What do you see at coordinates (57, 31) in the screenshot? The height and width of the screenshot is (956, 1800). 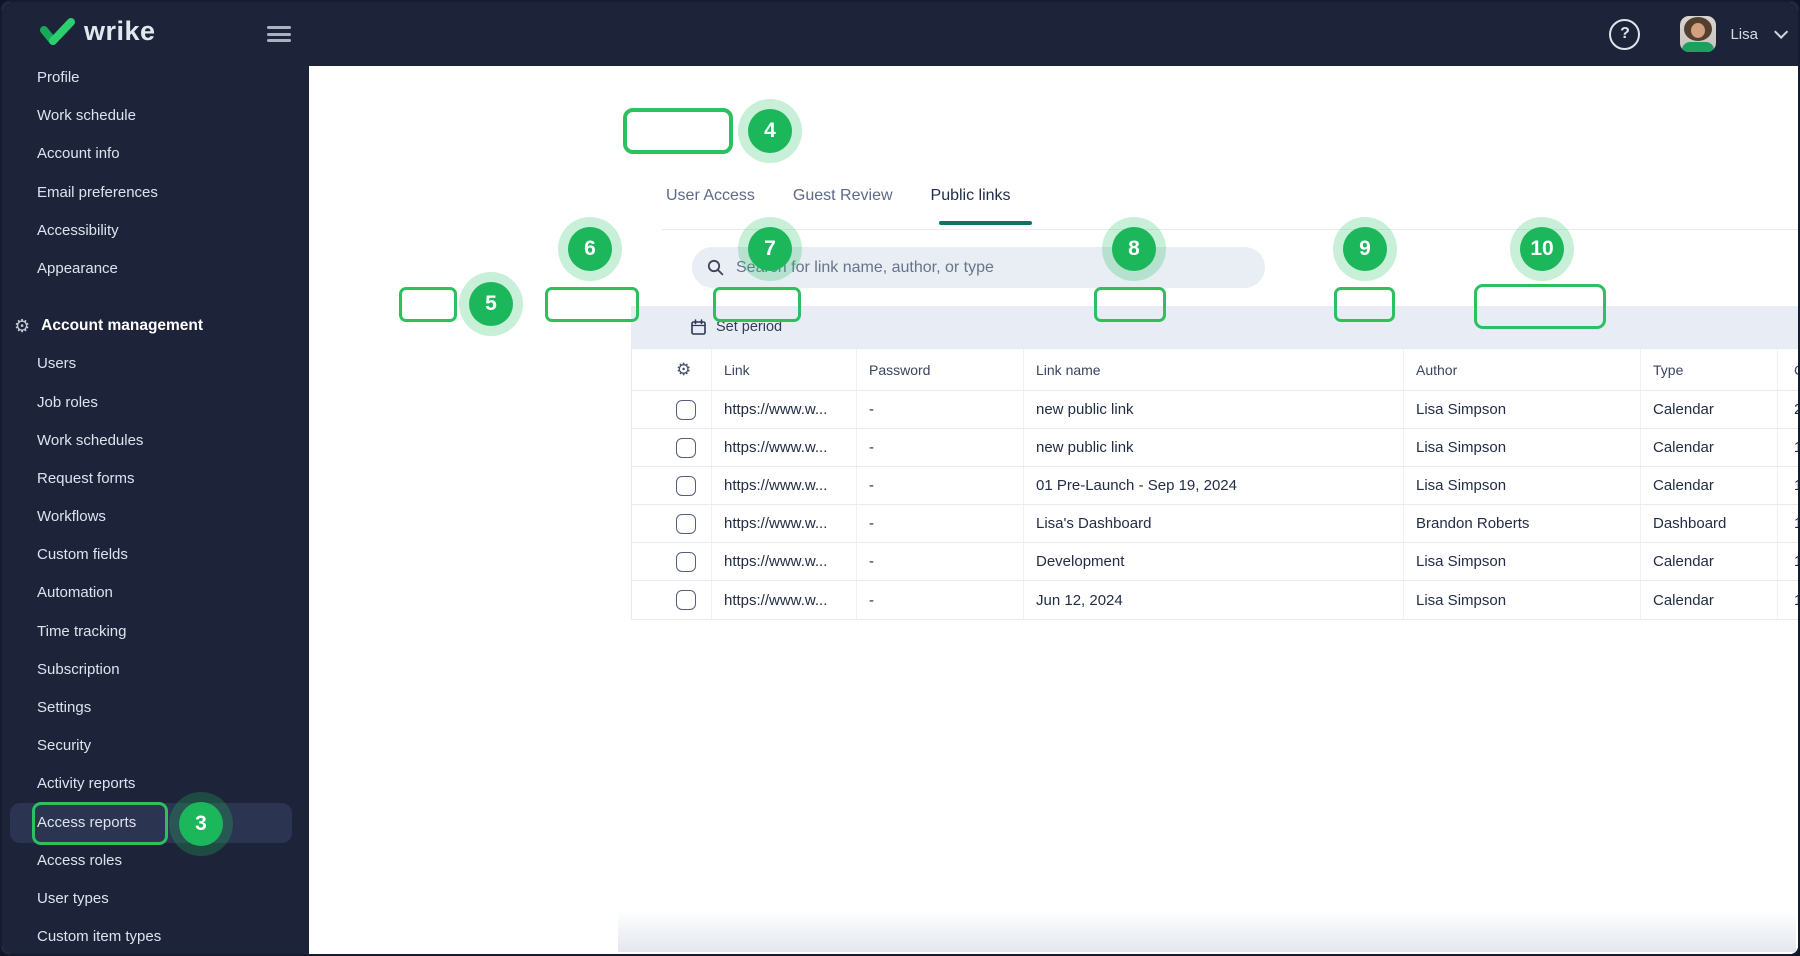 I see `wrike-check-icon` at bounding box center [57, 31].